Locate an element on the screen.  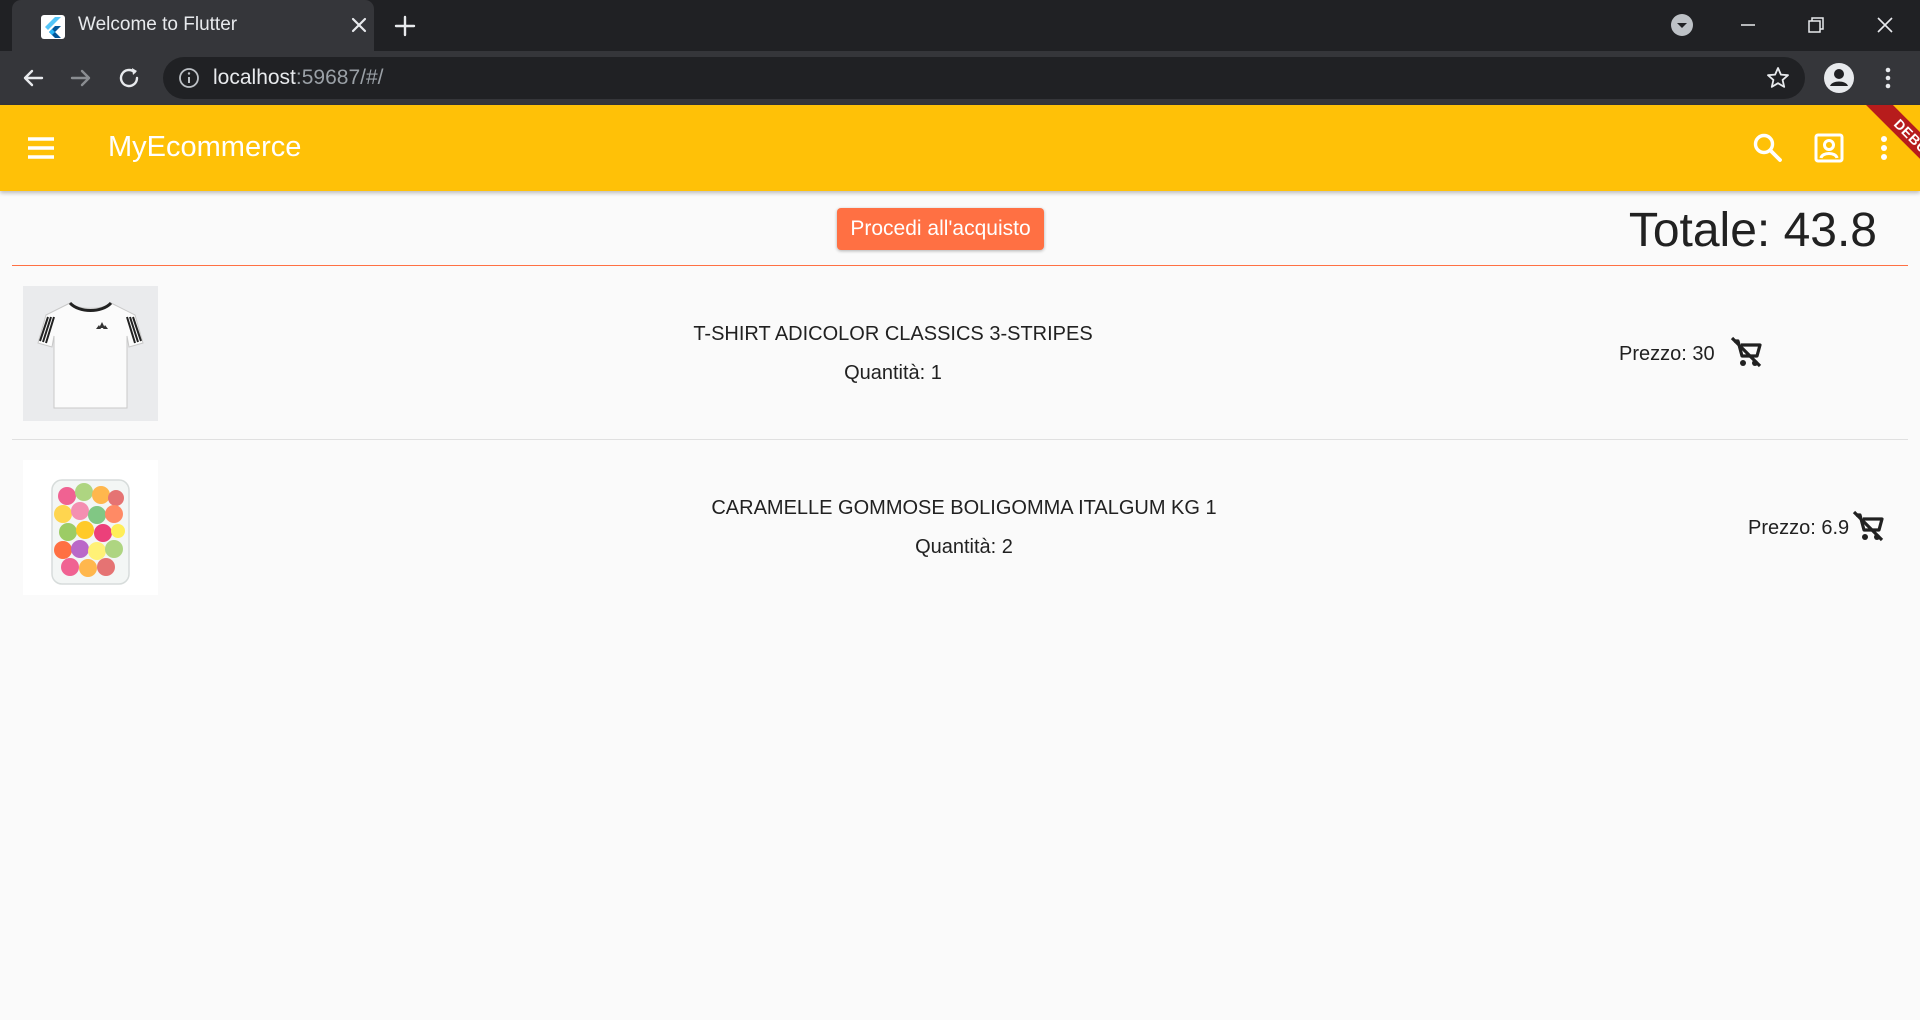
url-host: localhost is located at coordinates (254, 77).